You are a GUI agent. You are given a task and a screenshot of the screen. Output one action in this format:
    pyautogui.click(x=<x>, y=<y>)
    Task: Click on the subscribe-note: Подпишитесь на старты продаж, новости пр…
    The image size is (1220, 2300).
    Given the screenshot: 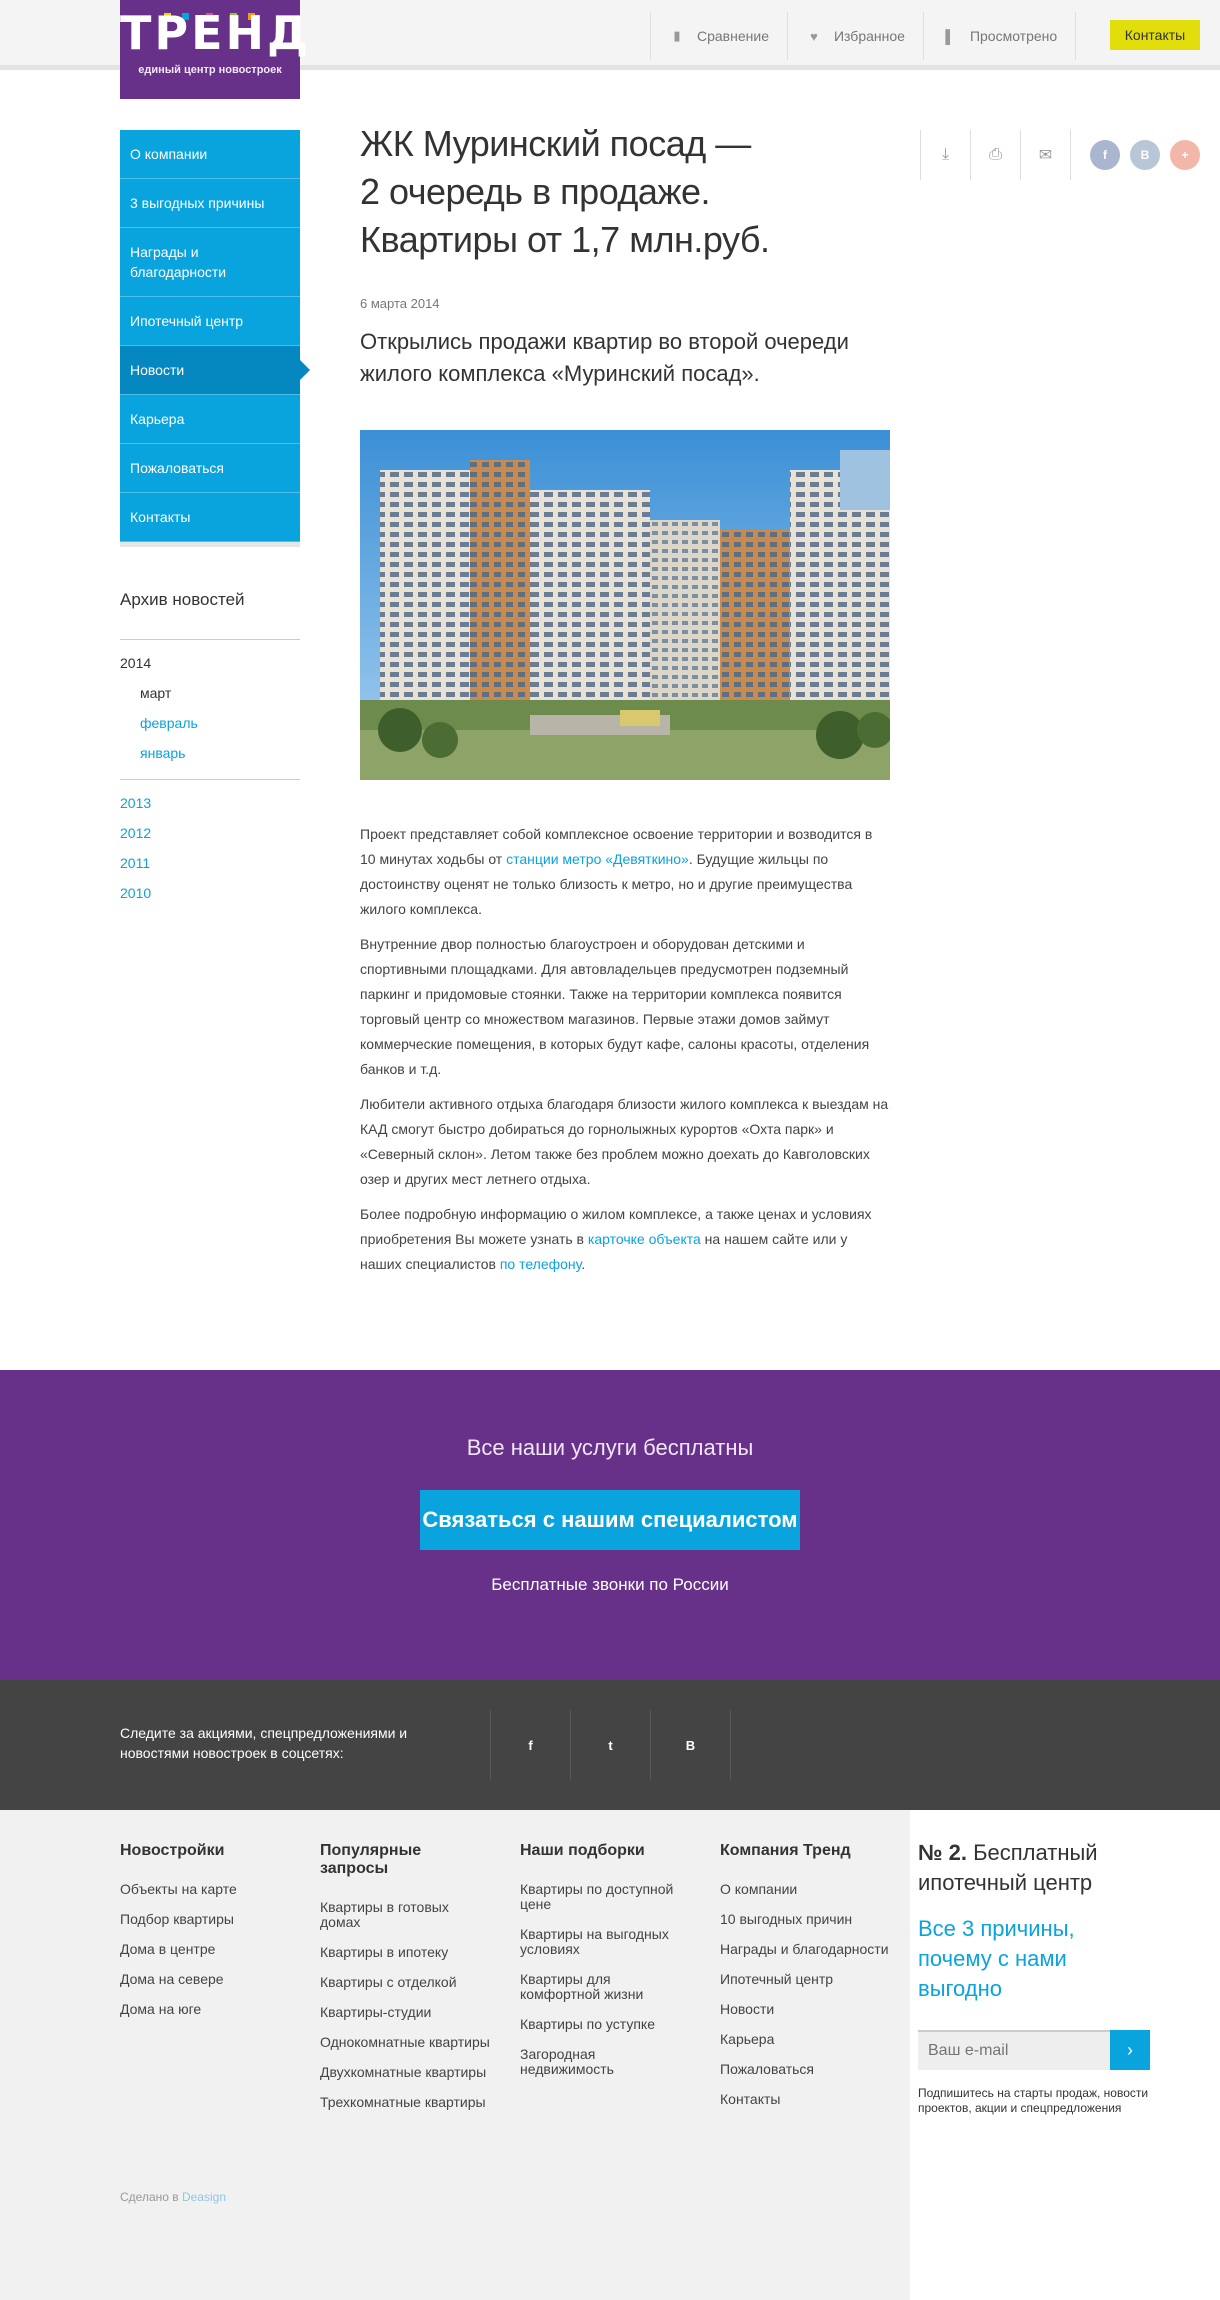 What is the action you would take?
    pyautogui.click(x=1033, y=2100)
    